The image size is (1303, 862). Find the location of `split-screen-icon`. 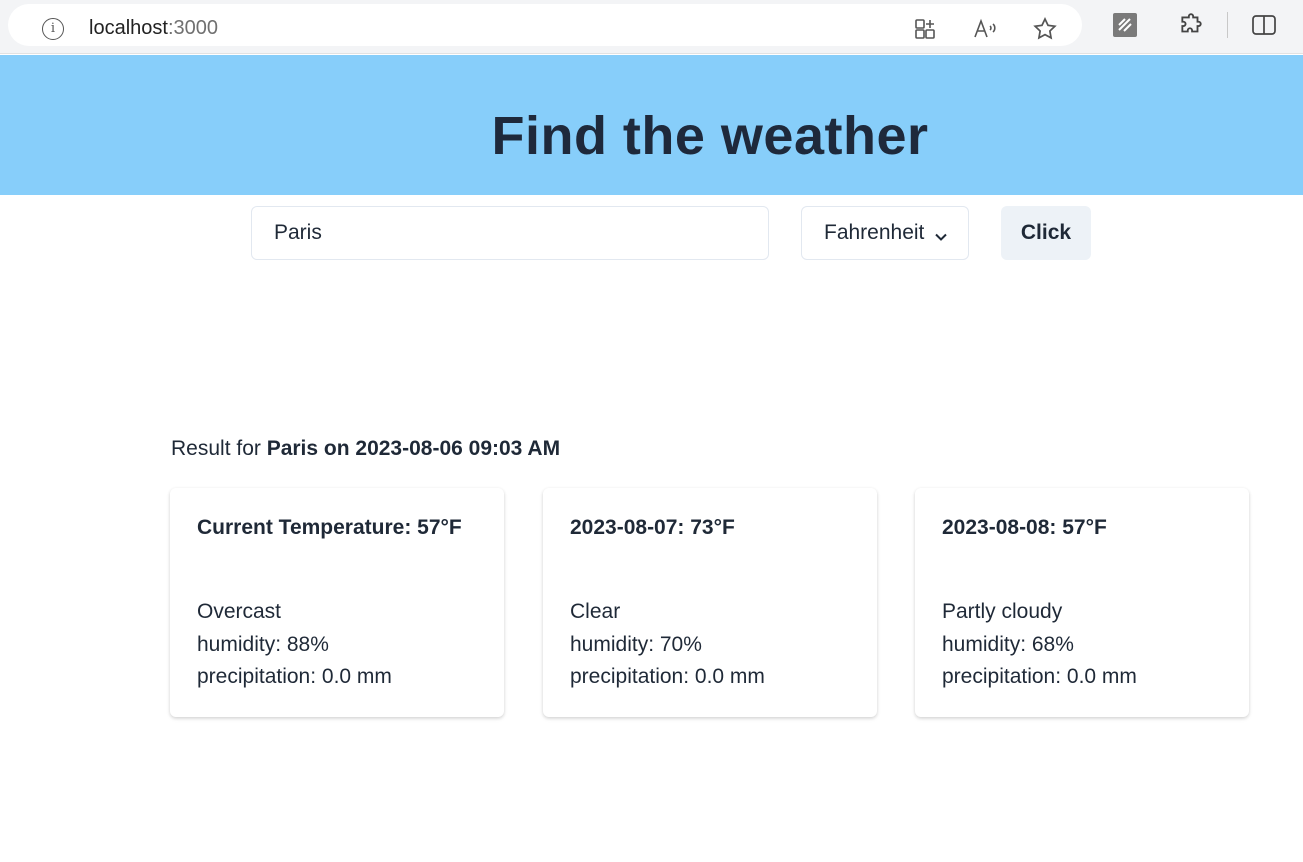

split-screen-icon is located at coordinates (1264, 25).